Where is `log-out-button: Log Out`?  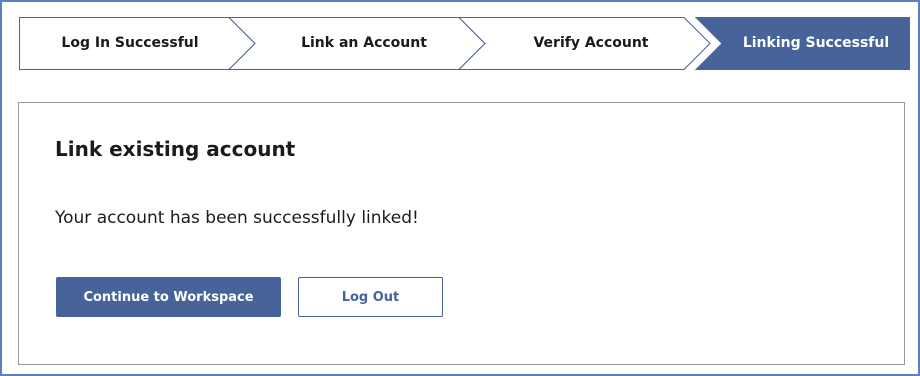
log-out-button: Log Out is located at coordinates (370, 297).